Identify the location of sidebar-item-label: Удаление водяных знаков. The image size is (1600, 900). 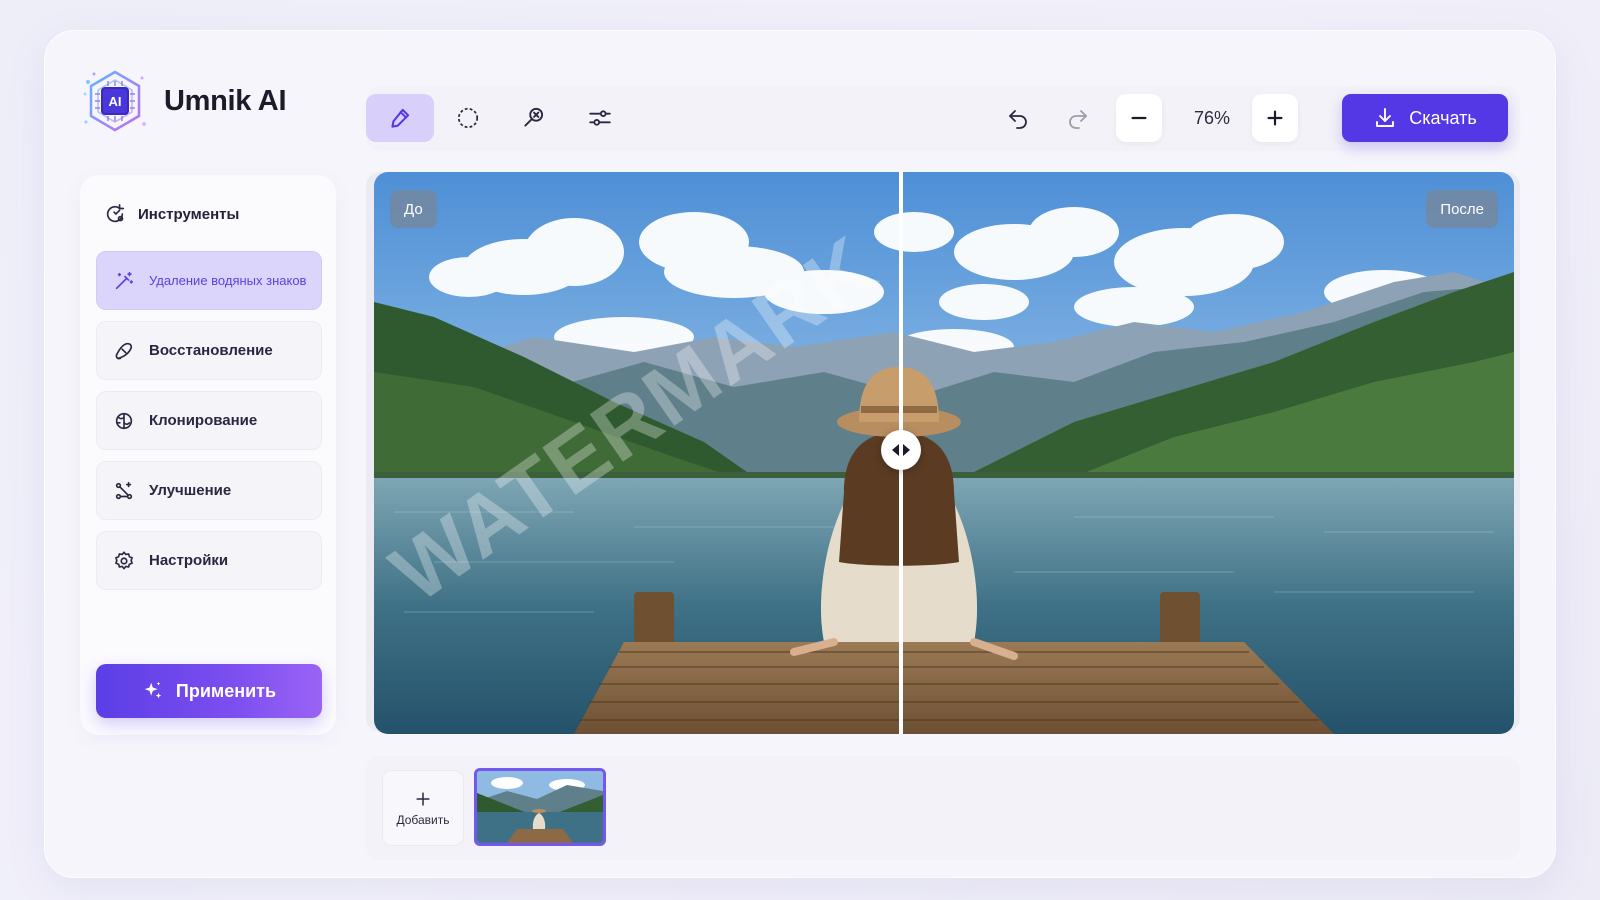
(228, 280).